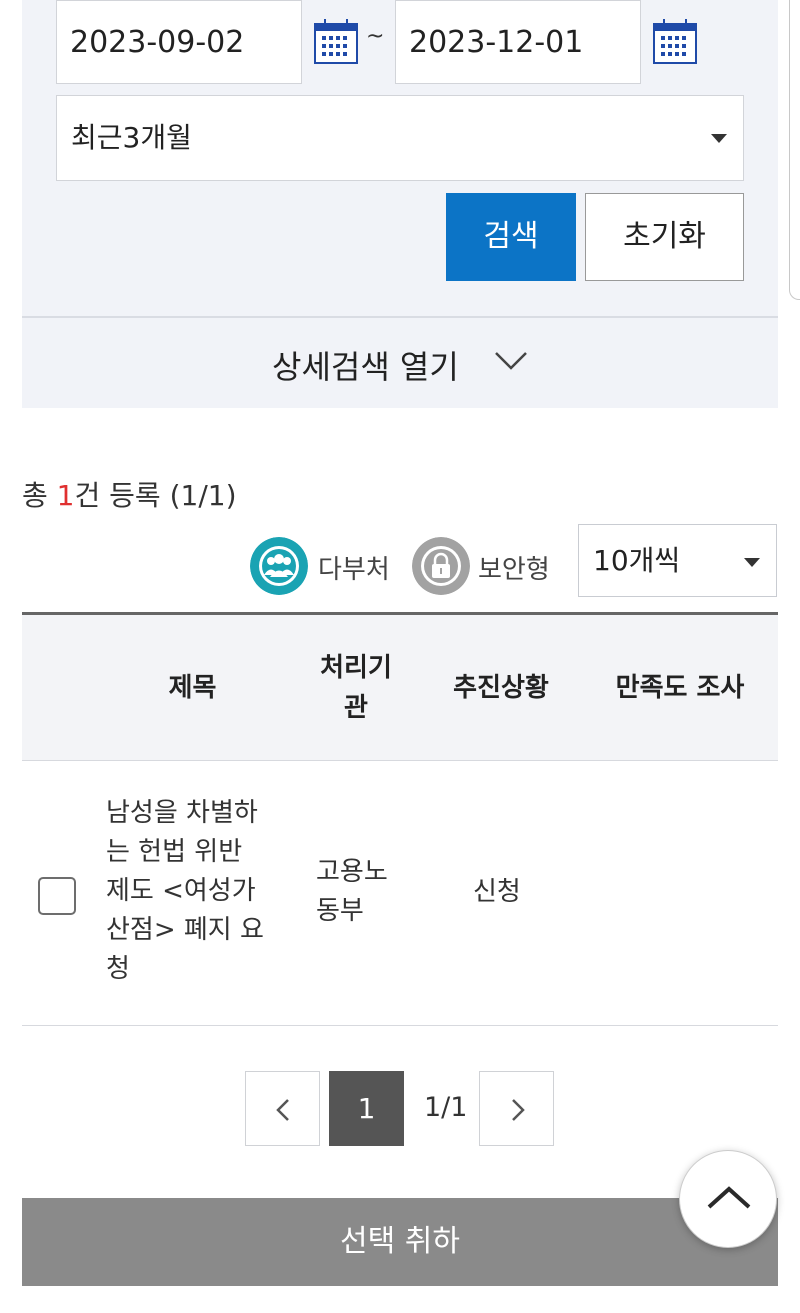 The height and width of the screenshot is (1313, 800). I want to click on total-number: 1, so click(65, 495).